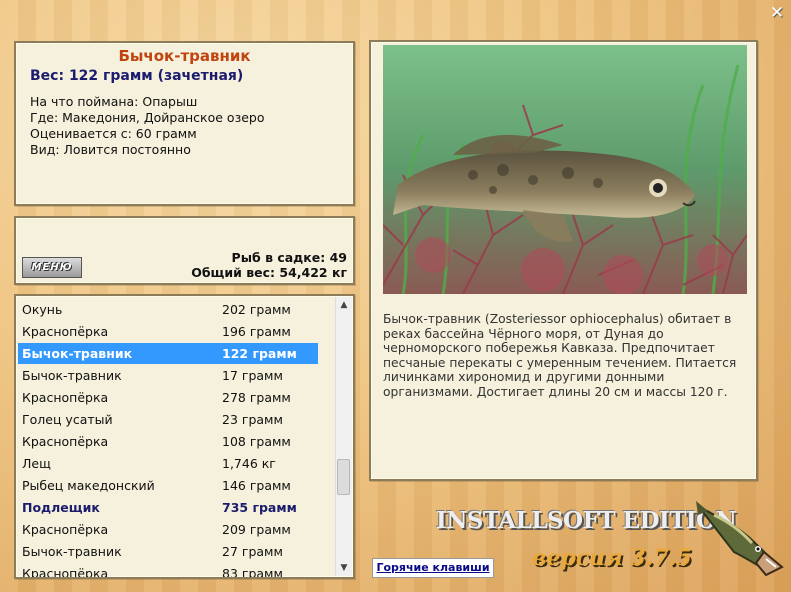  I want to click on fish-count: Рыб в садке: 49, so click(289, 257).